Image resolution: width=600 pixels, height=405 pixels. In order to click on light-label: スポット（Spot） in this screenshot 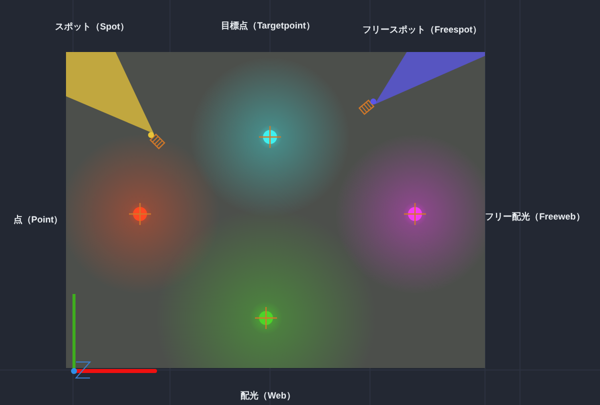, I will do `click(92, 27)`.